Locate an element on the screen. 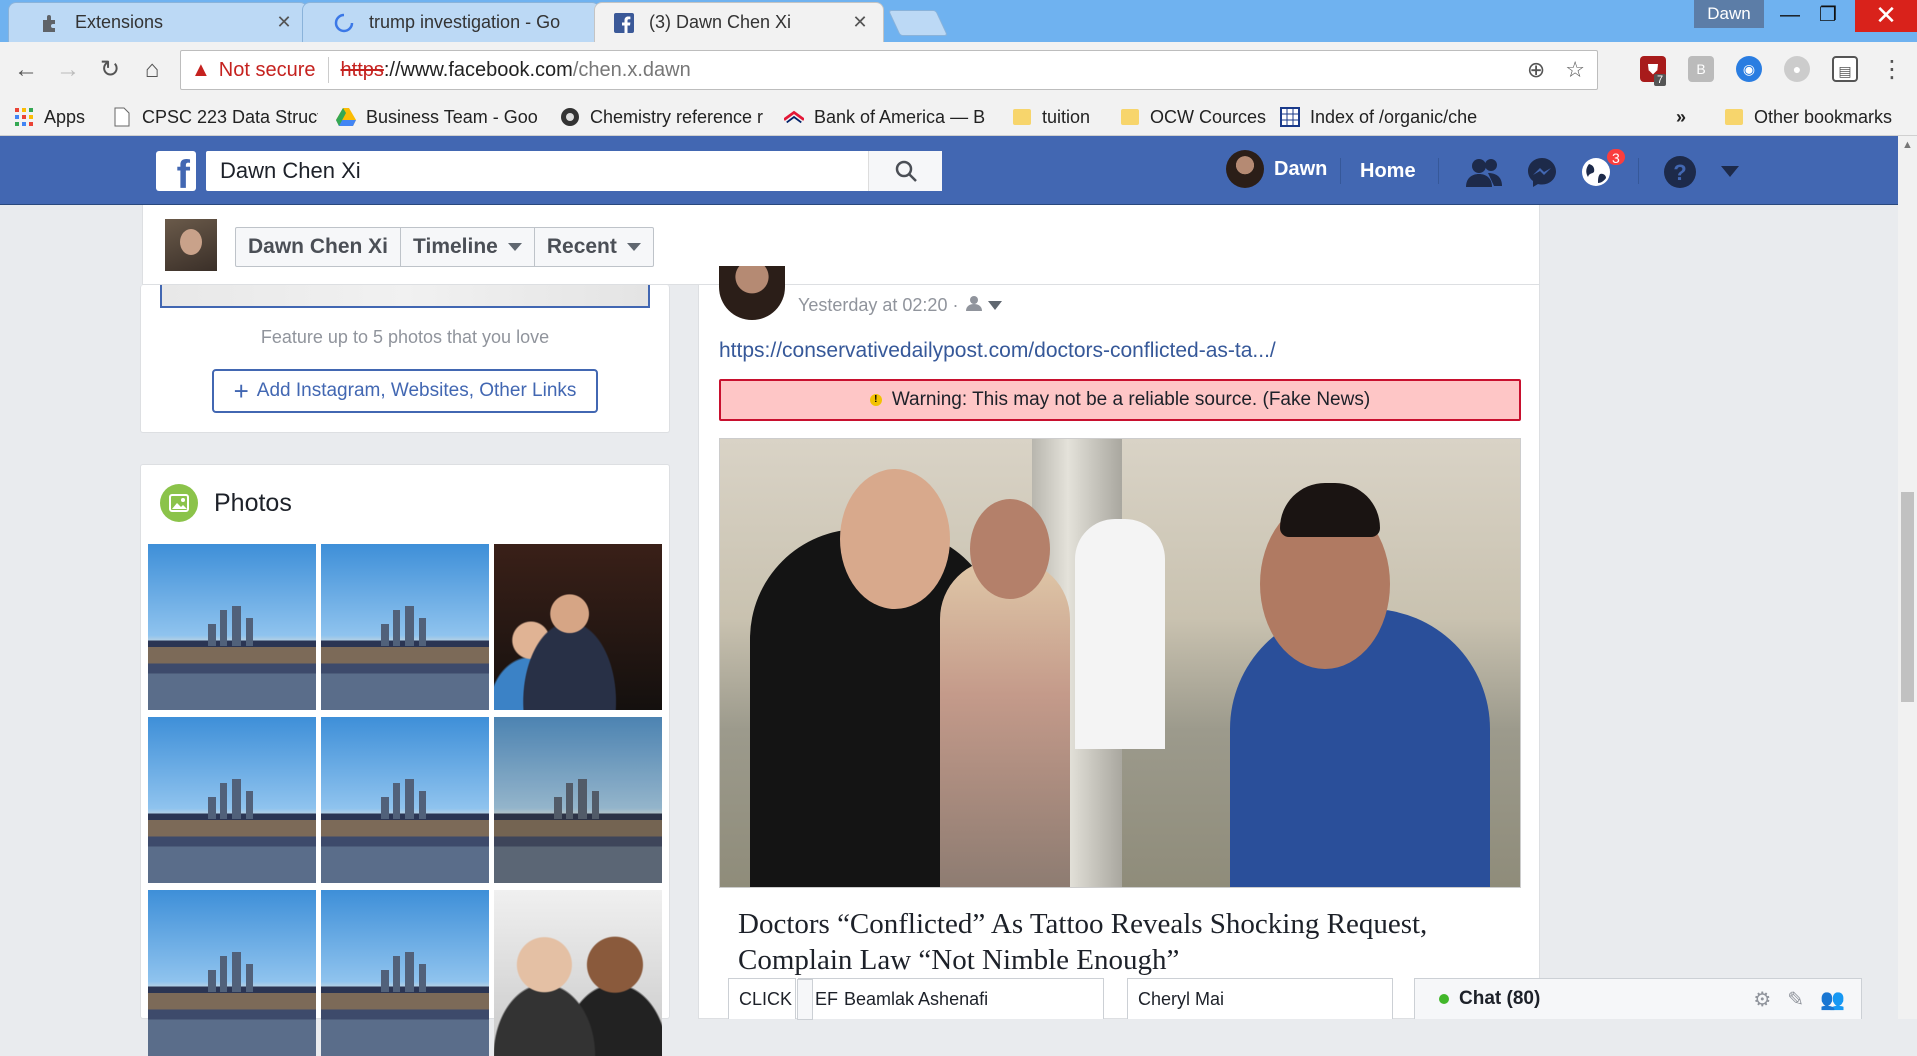  post-options-chevron-icon is located at coordinates (995, 305).